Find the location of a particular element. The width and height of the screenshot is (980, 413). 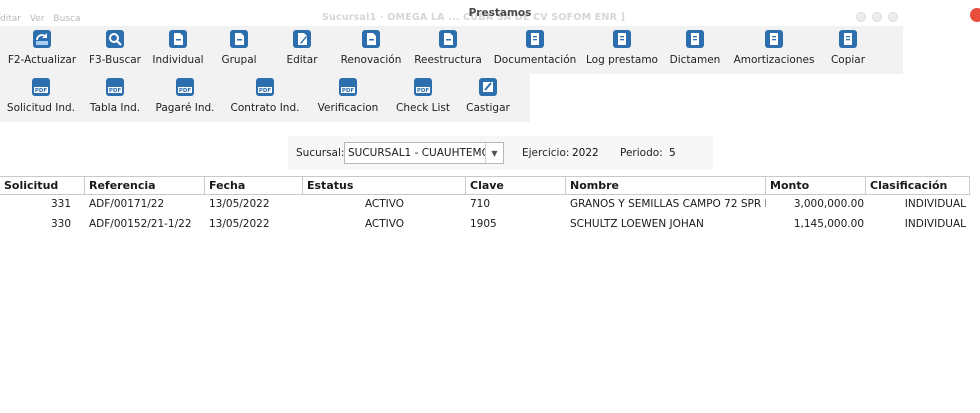

castigar-button-label: Castigar is located at coordinates (488, 108).